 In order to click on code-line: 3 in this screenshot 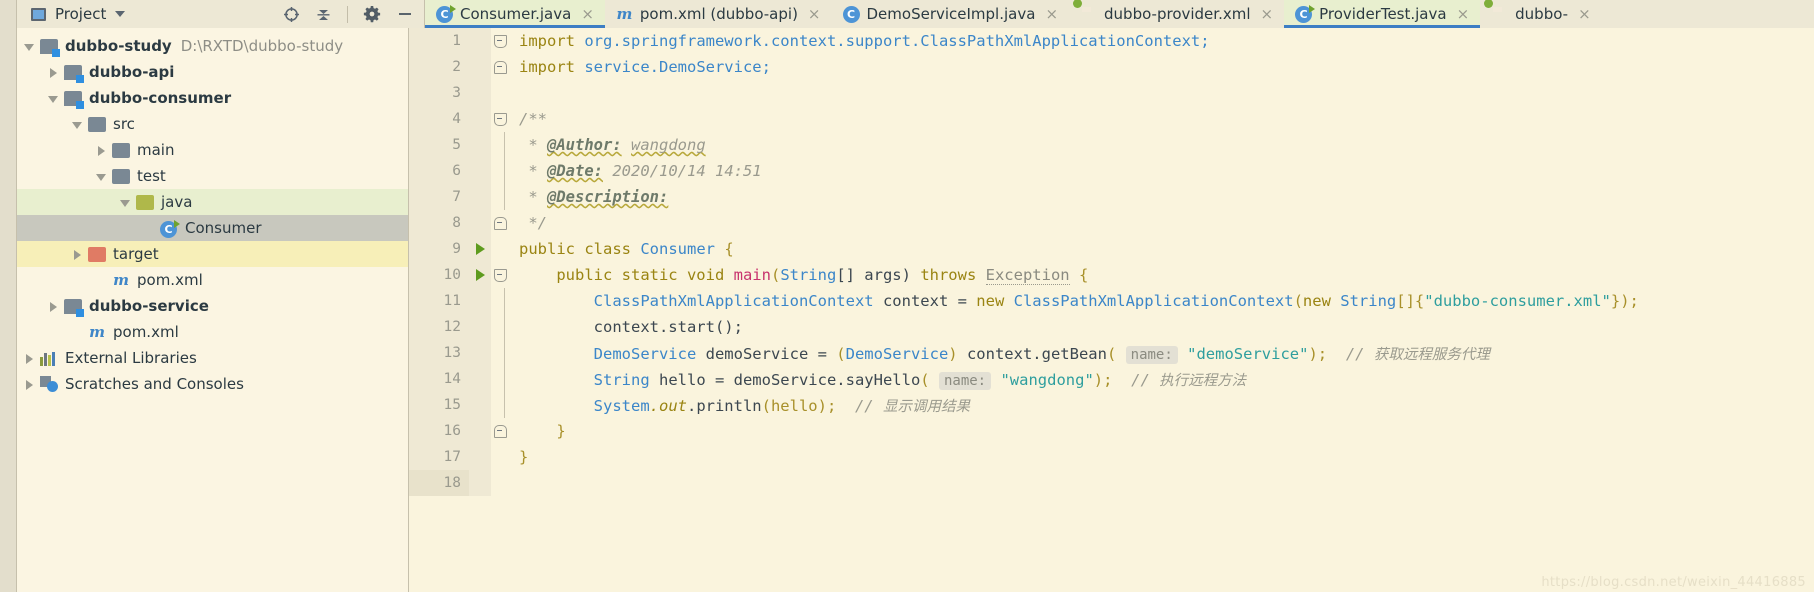, I will do `click(1111, 93)`.